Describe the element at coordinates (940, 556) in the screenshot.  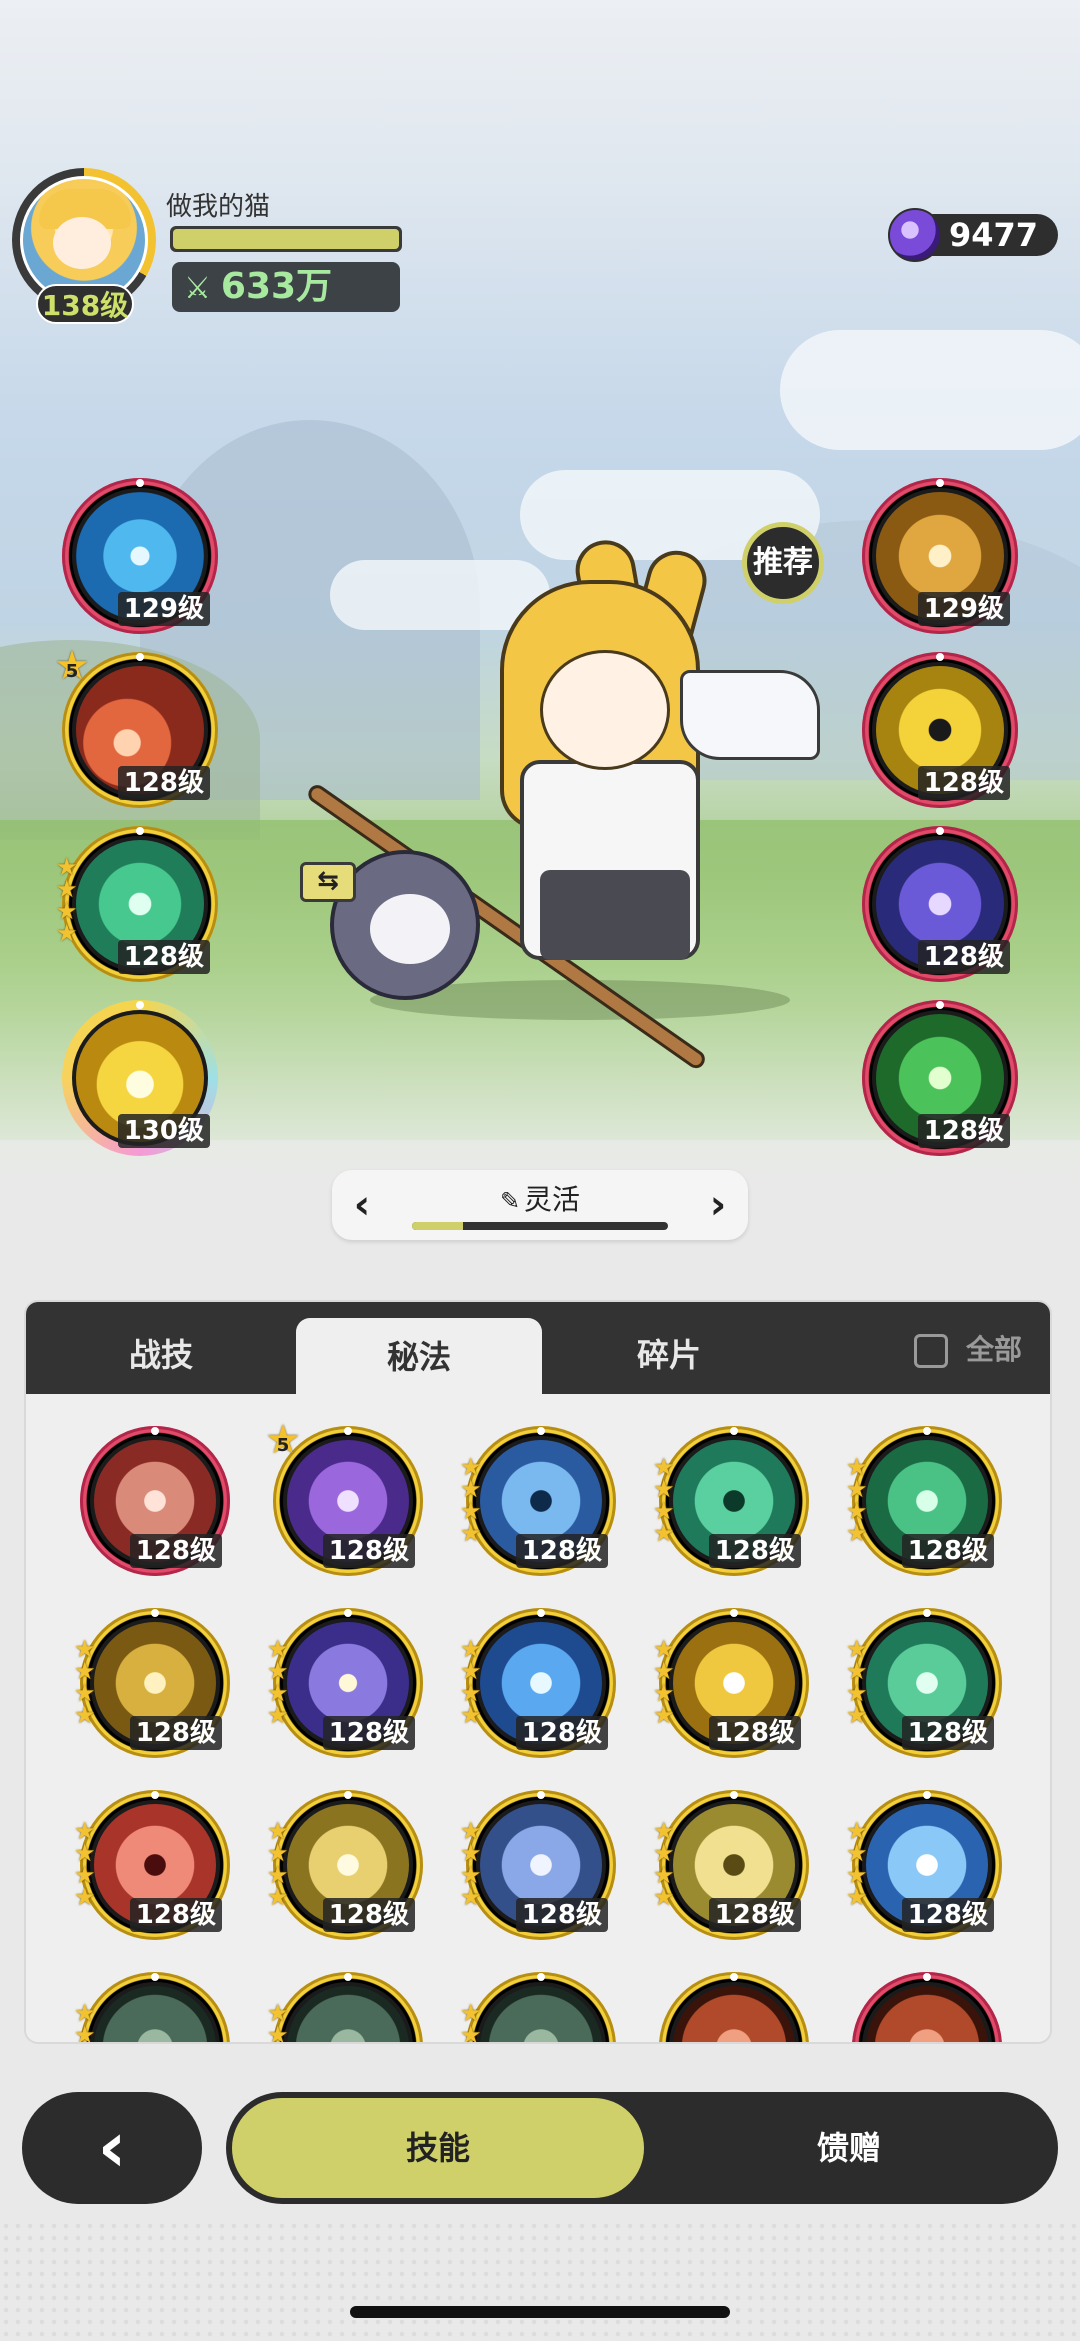
I see `equipped-skill-right-1: 129级` at that location.